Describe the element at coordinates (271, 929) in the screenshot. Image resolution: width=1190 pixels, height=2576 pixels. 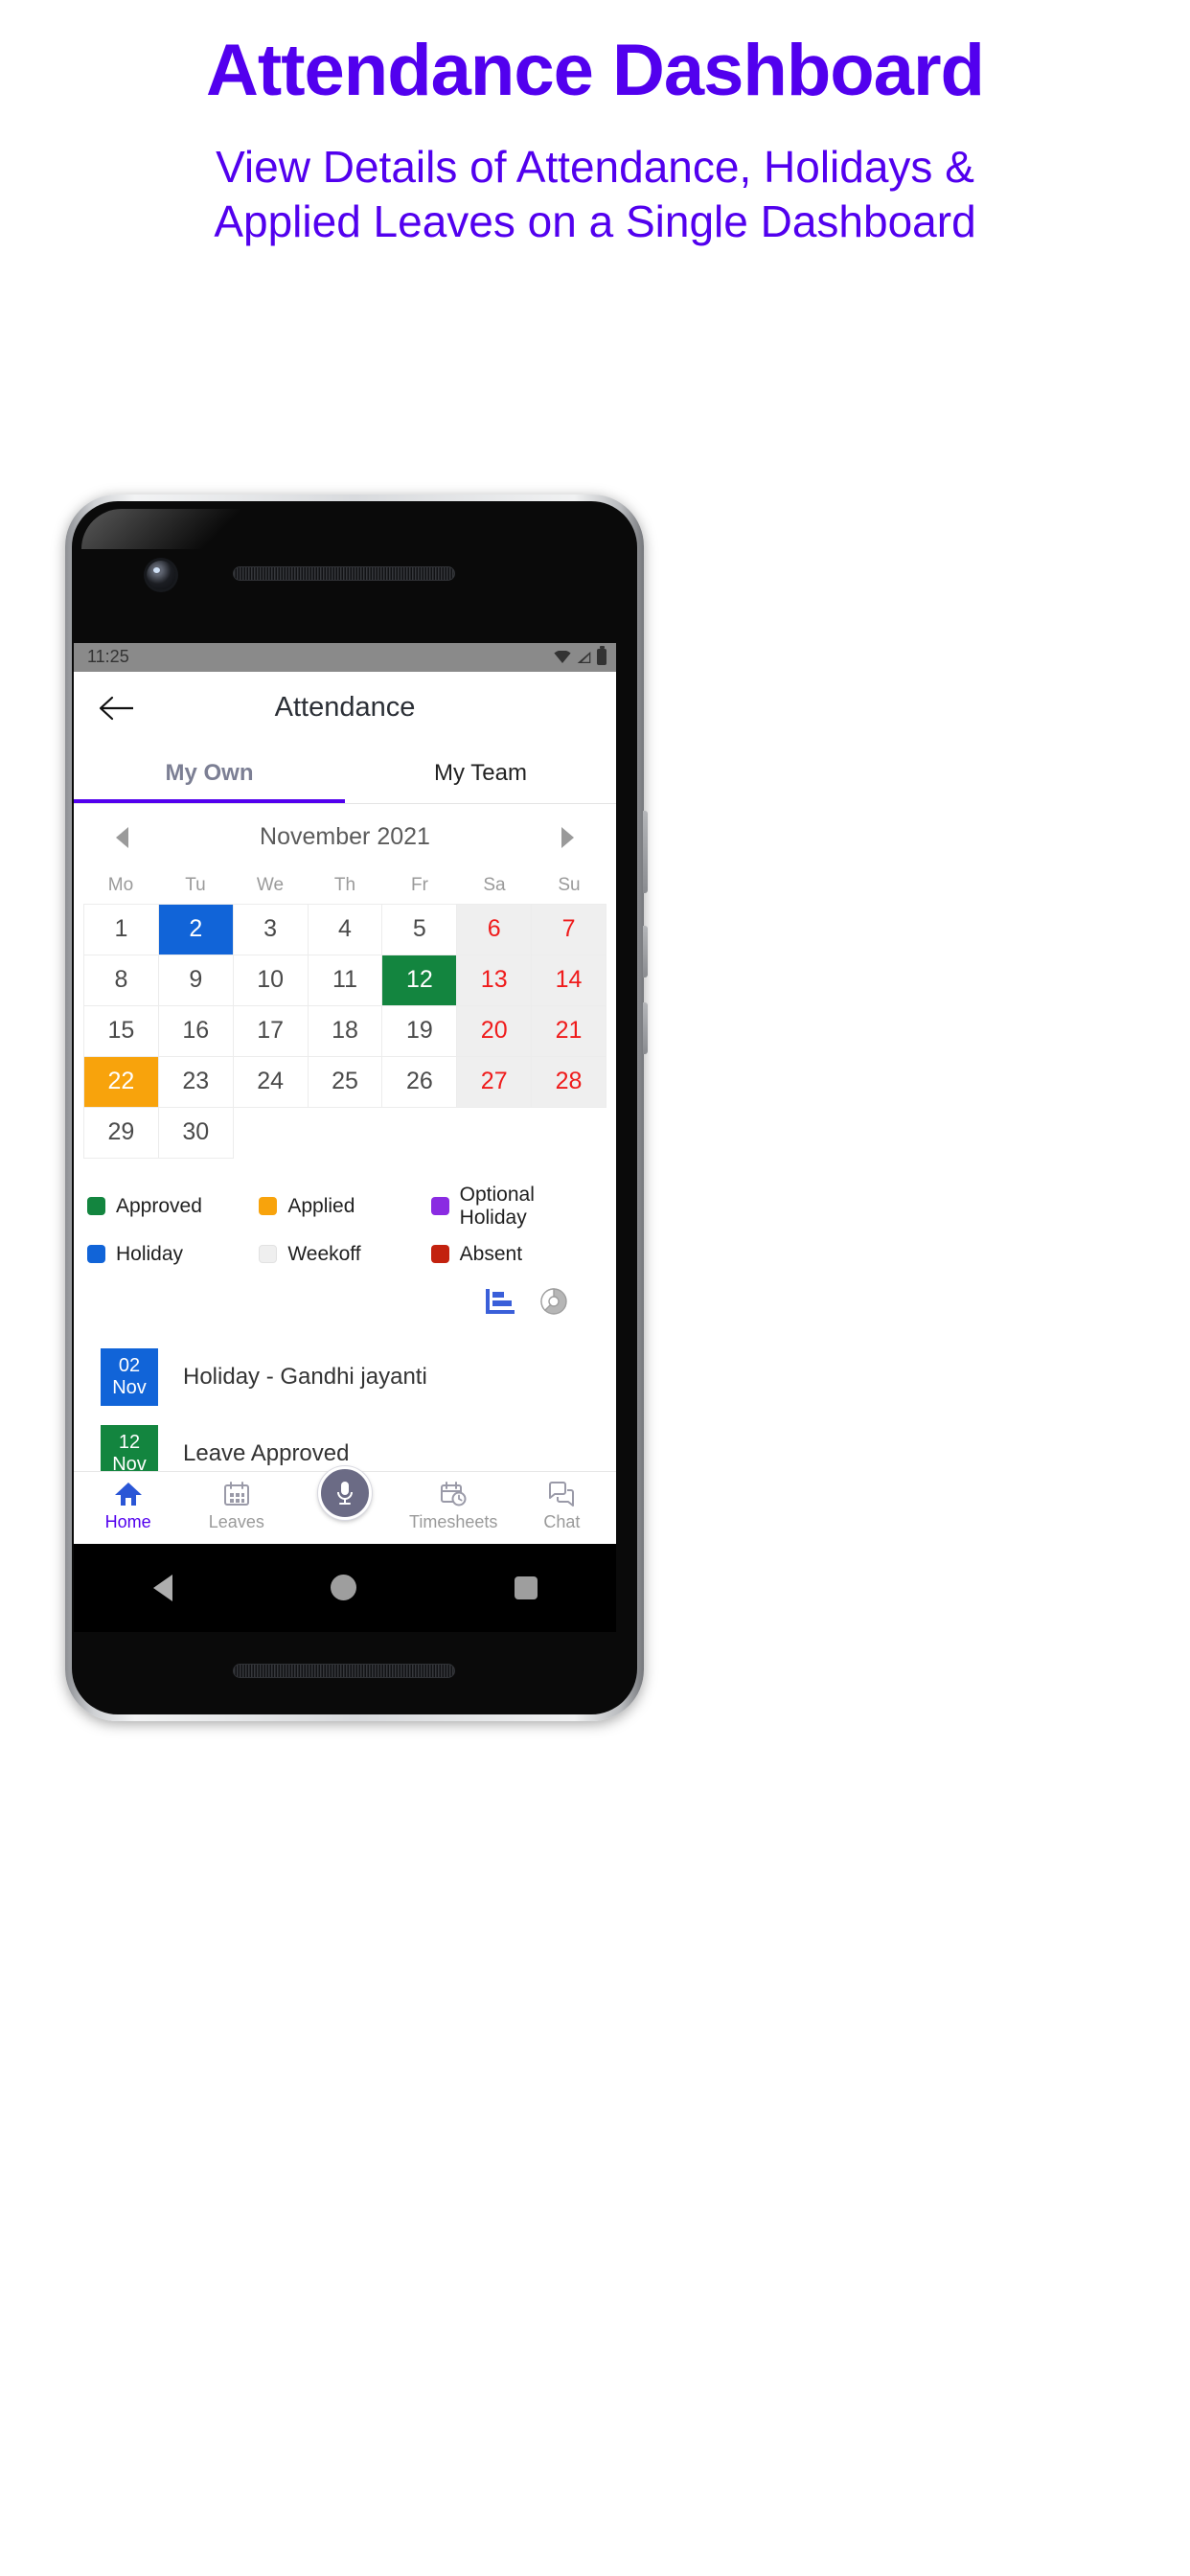
I see `calendar-day-cell: 3` at that location.